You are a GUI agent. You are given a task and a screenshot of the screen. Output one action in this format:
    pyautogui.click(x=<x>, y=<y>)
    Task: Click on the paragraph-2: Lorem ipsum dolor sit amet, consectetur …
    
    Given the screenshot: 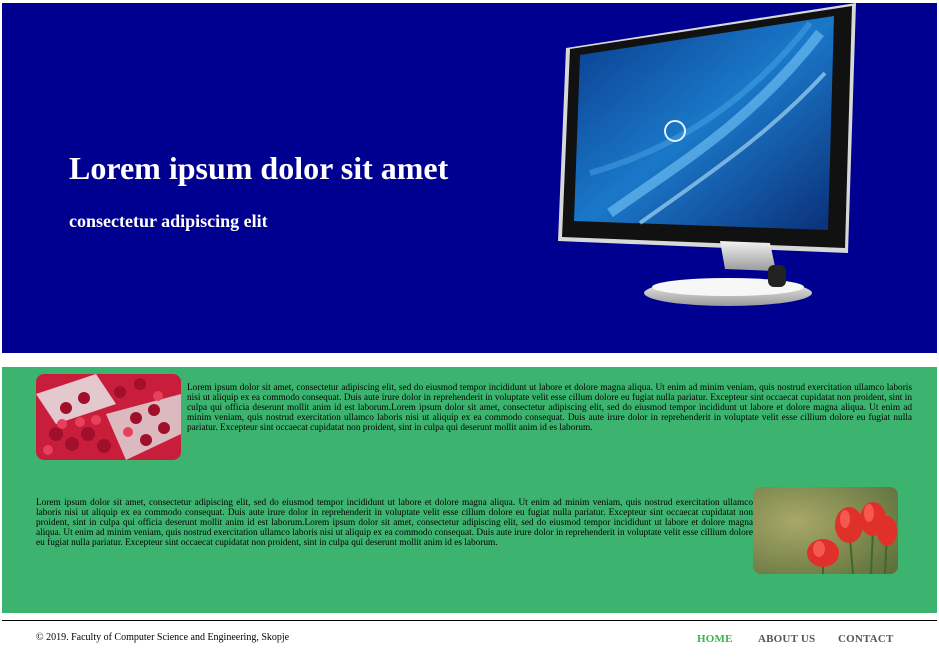 What is the action you would take?
    pyautogui.click(x=394, y=523)
    